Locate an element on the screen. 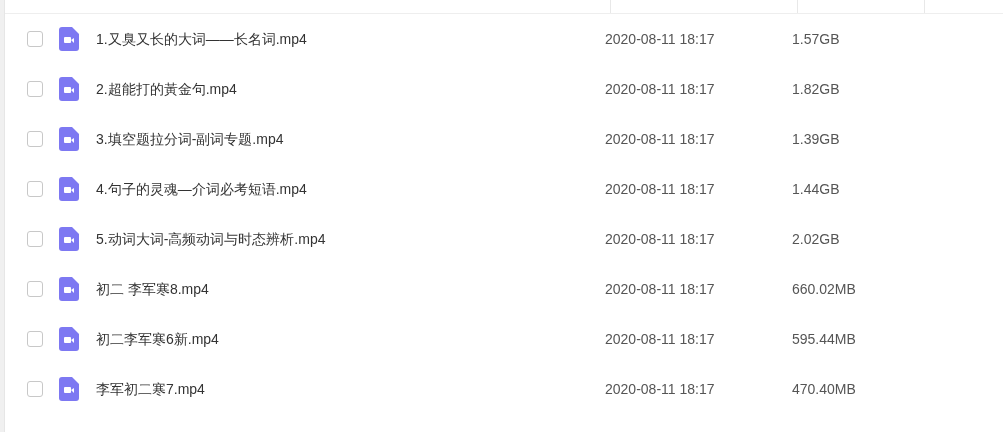 Image resolution: width=1003 pixels, height=432 pixels. file-size: 470.40MB is located at coordinates (824, 389).